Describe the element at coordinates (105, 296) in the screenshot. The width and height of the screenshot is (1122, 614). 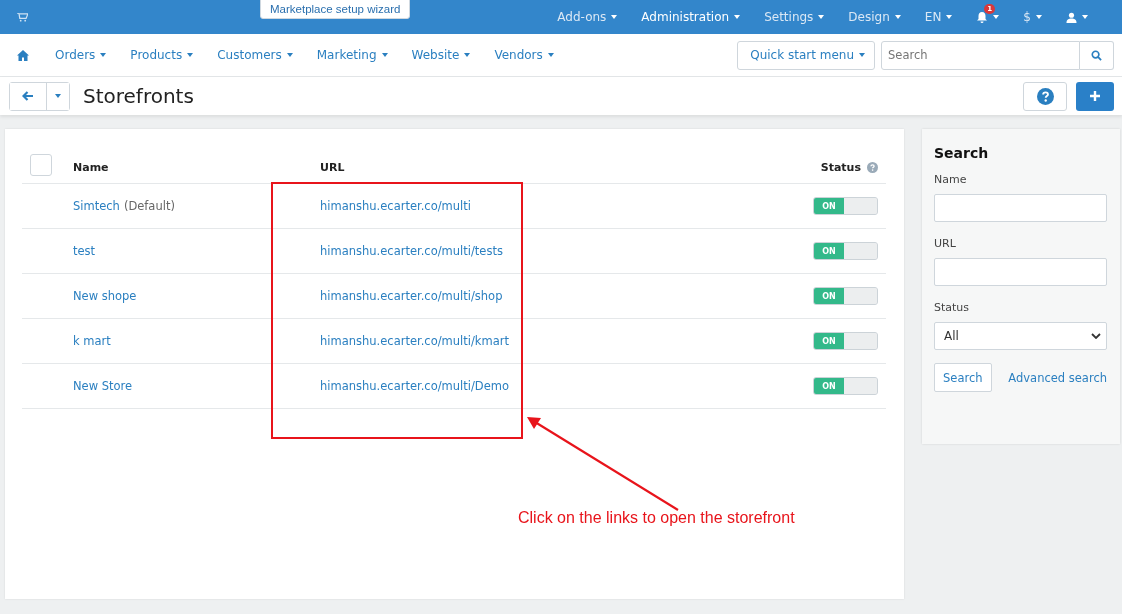
I see `storefront-name-link: New shope` at that location.